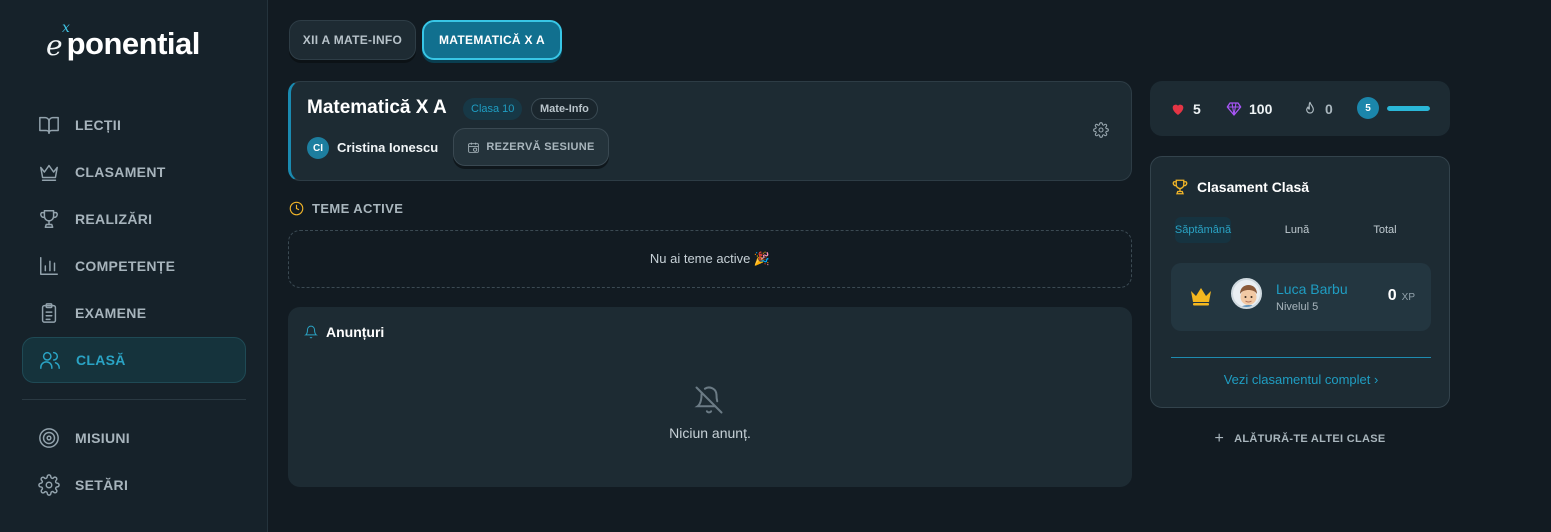 The height and width of the screenshot is (532, 1551). Describe the element at coordinates (102, 485) in the screenshot. I see `sidebar-item-label: SETĂRI` at that location.